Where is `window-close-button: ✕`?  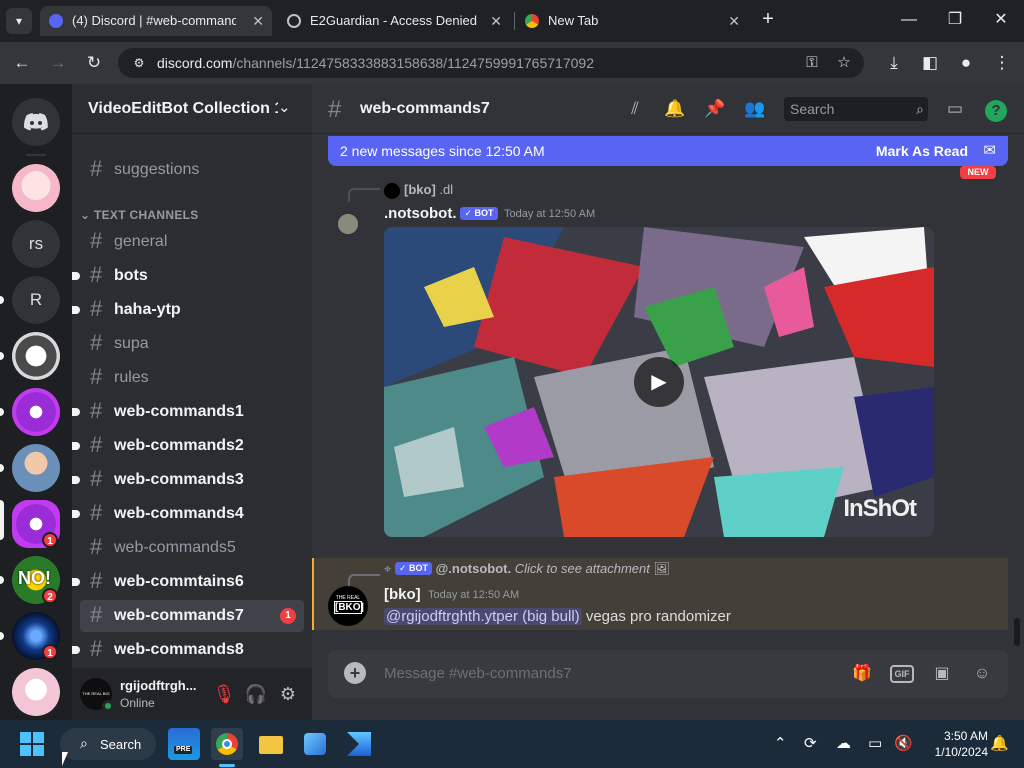 window-close-button: ✕ is located at coordinates (1001, 20).